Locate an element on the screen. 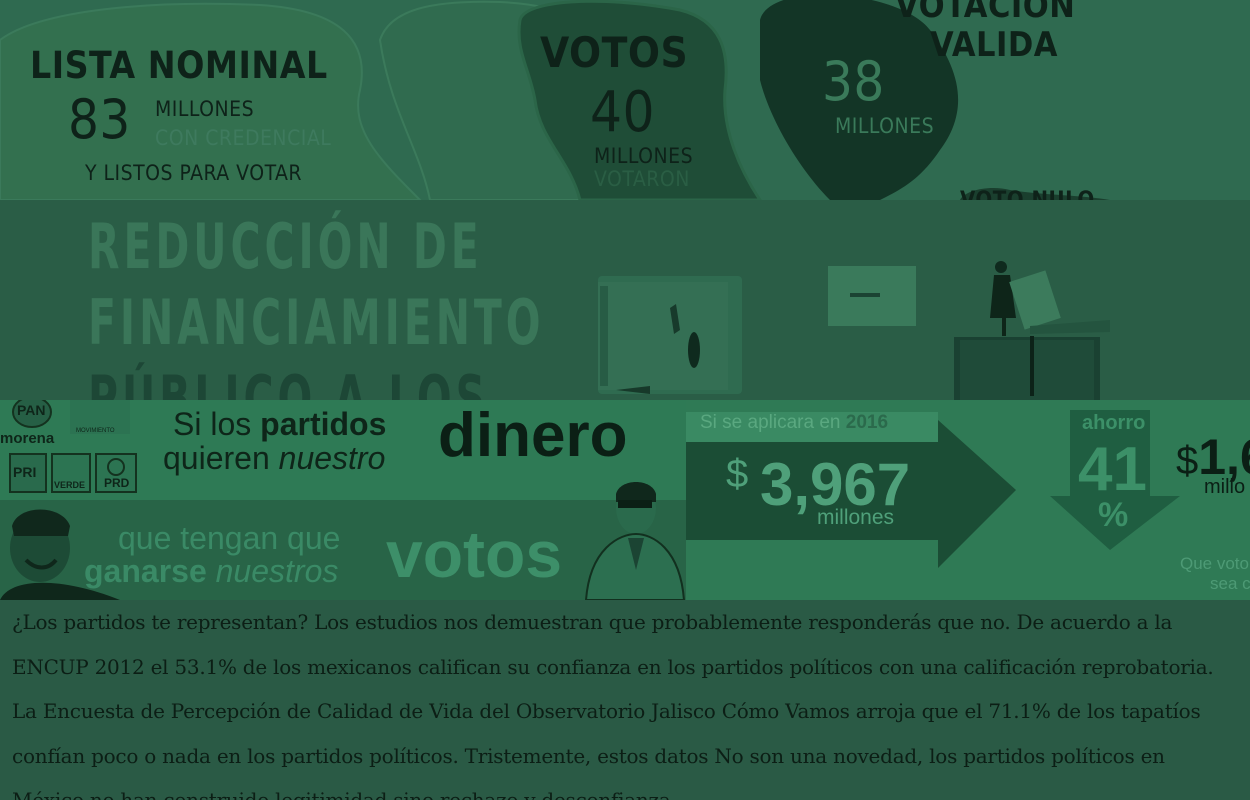 This screenshot has width=1250, height=800. savings-amount-unit: millones is located at coordinates (856, 517).